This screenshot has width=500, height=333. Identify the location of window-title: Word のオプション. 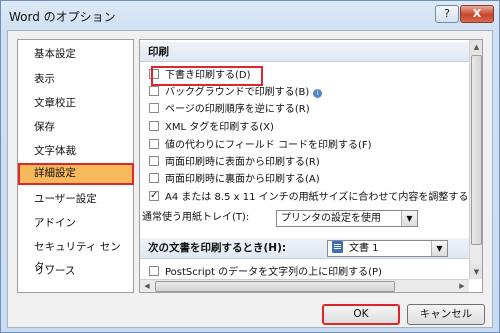
(62, 17).